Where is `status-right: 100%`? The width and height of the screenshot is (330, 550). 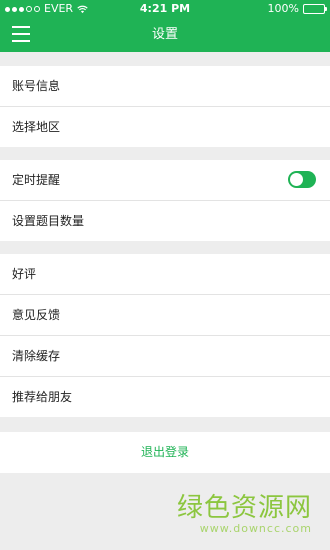 status-right: 100% is located at coordinates (297, 9).